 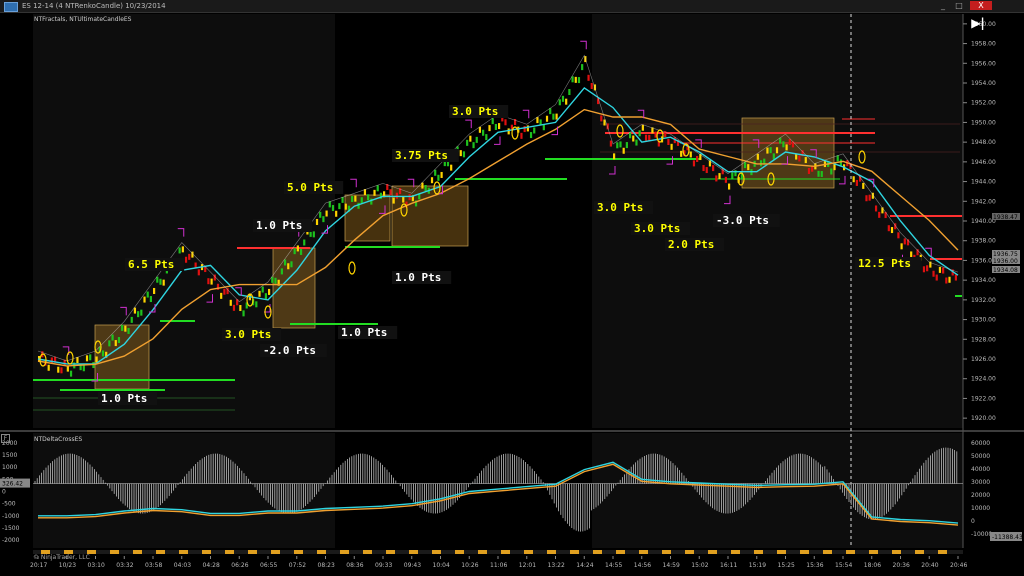 I want to click on trade-label: -2.0 Pts, so click(x=289, y=350).